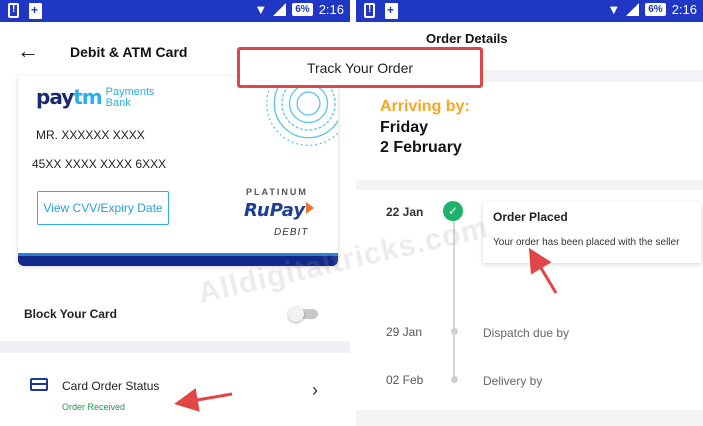  What do you see at coordinates (405, 380) in the screenshot?
I see `timeline-date-delivery: 02 Feb` at bounding box center [405, 380].